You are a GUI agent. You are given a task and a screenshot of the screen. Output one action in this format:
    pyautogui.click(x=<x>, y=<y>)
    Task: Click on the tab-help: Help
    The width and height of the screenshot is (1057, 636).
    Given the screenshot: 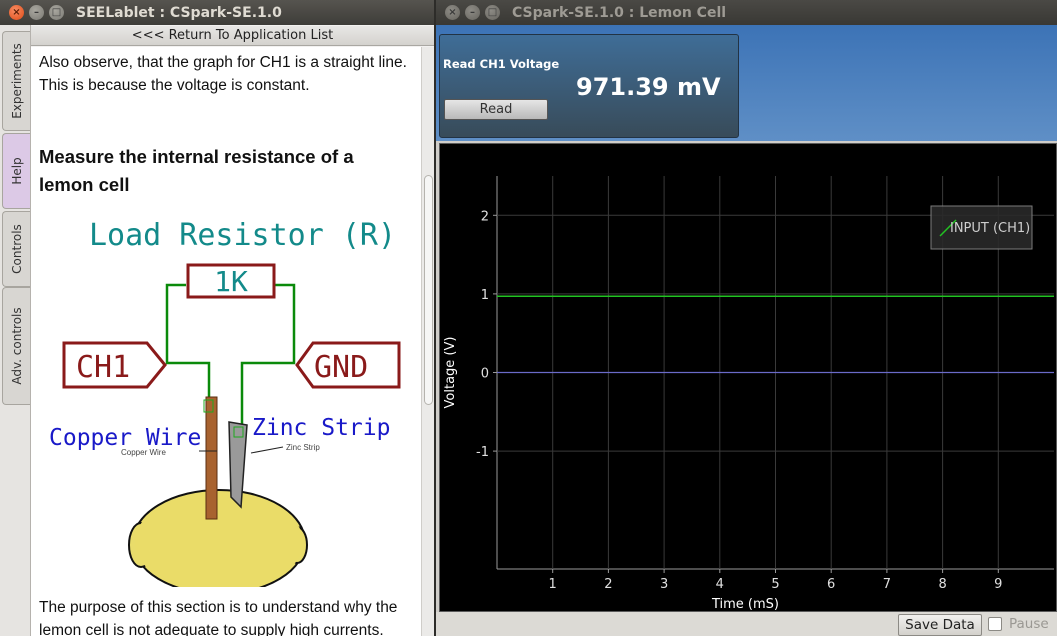 What is the action you would take?
    pyautogui.click(x=16, y=171)
    